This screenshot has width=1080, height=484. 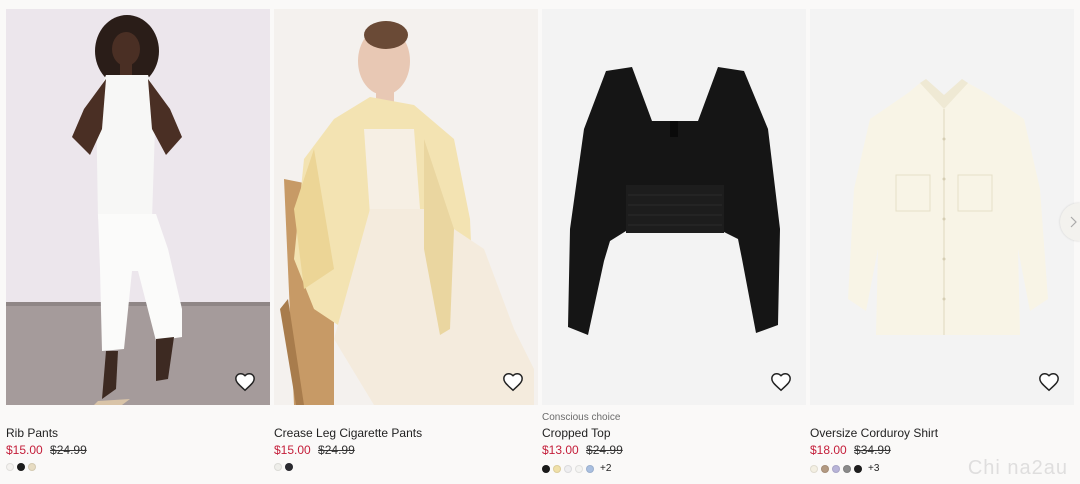 I want to click on product-prices: $13.00 $24.99, so click(x=674, y=450).